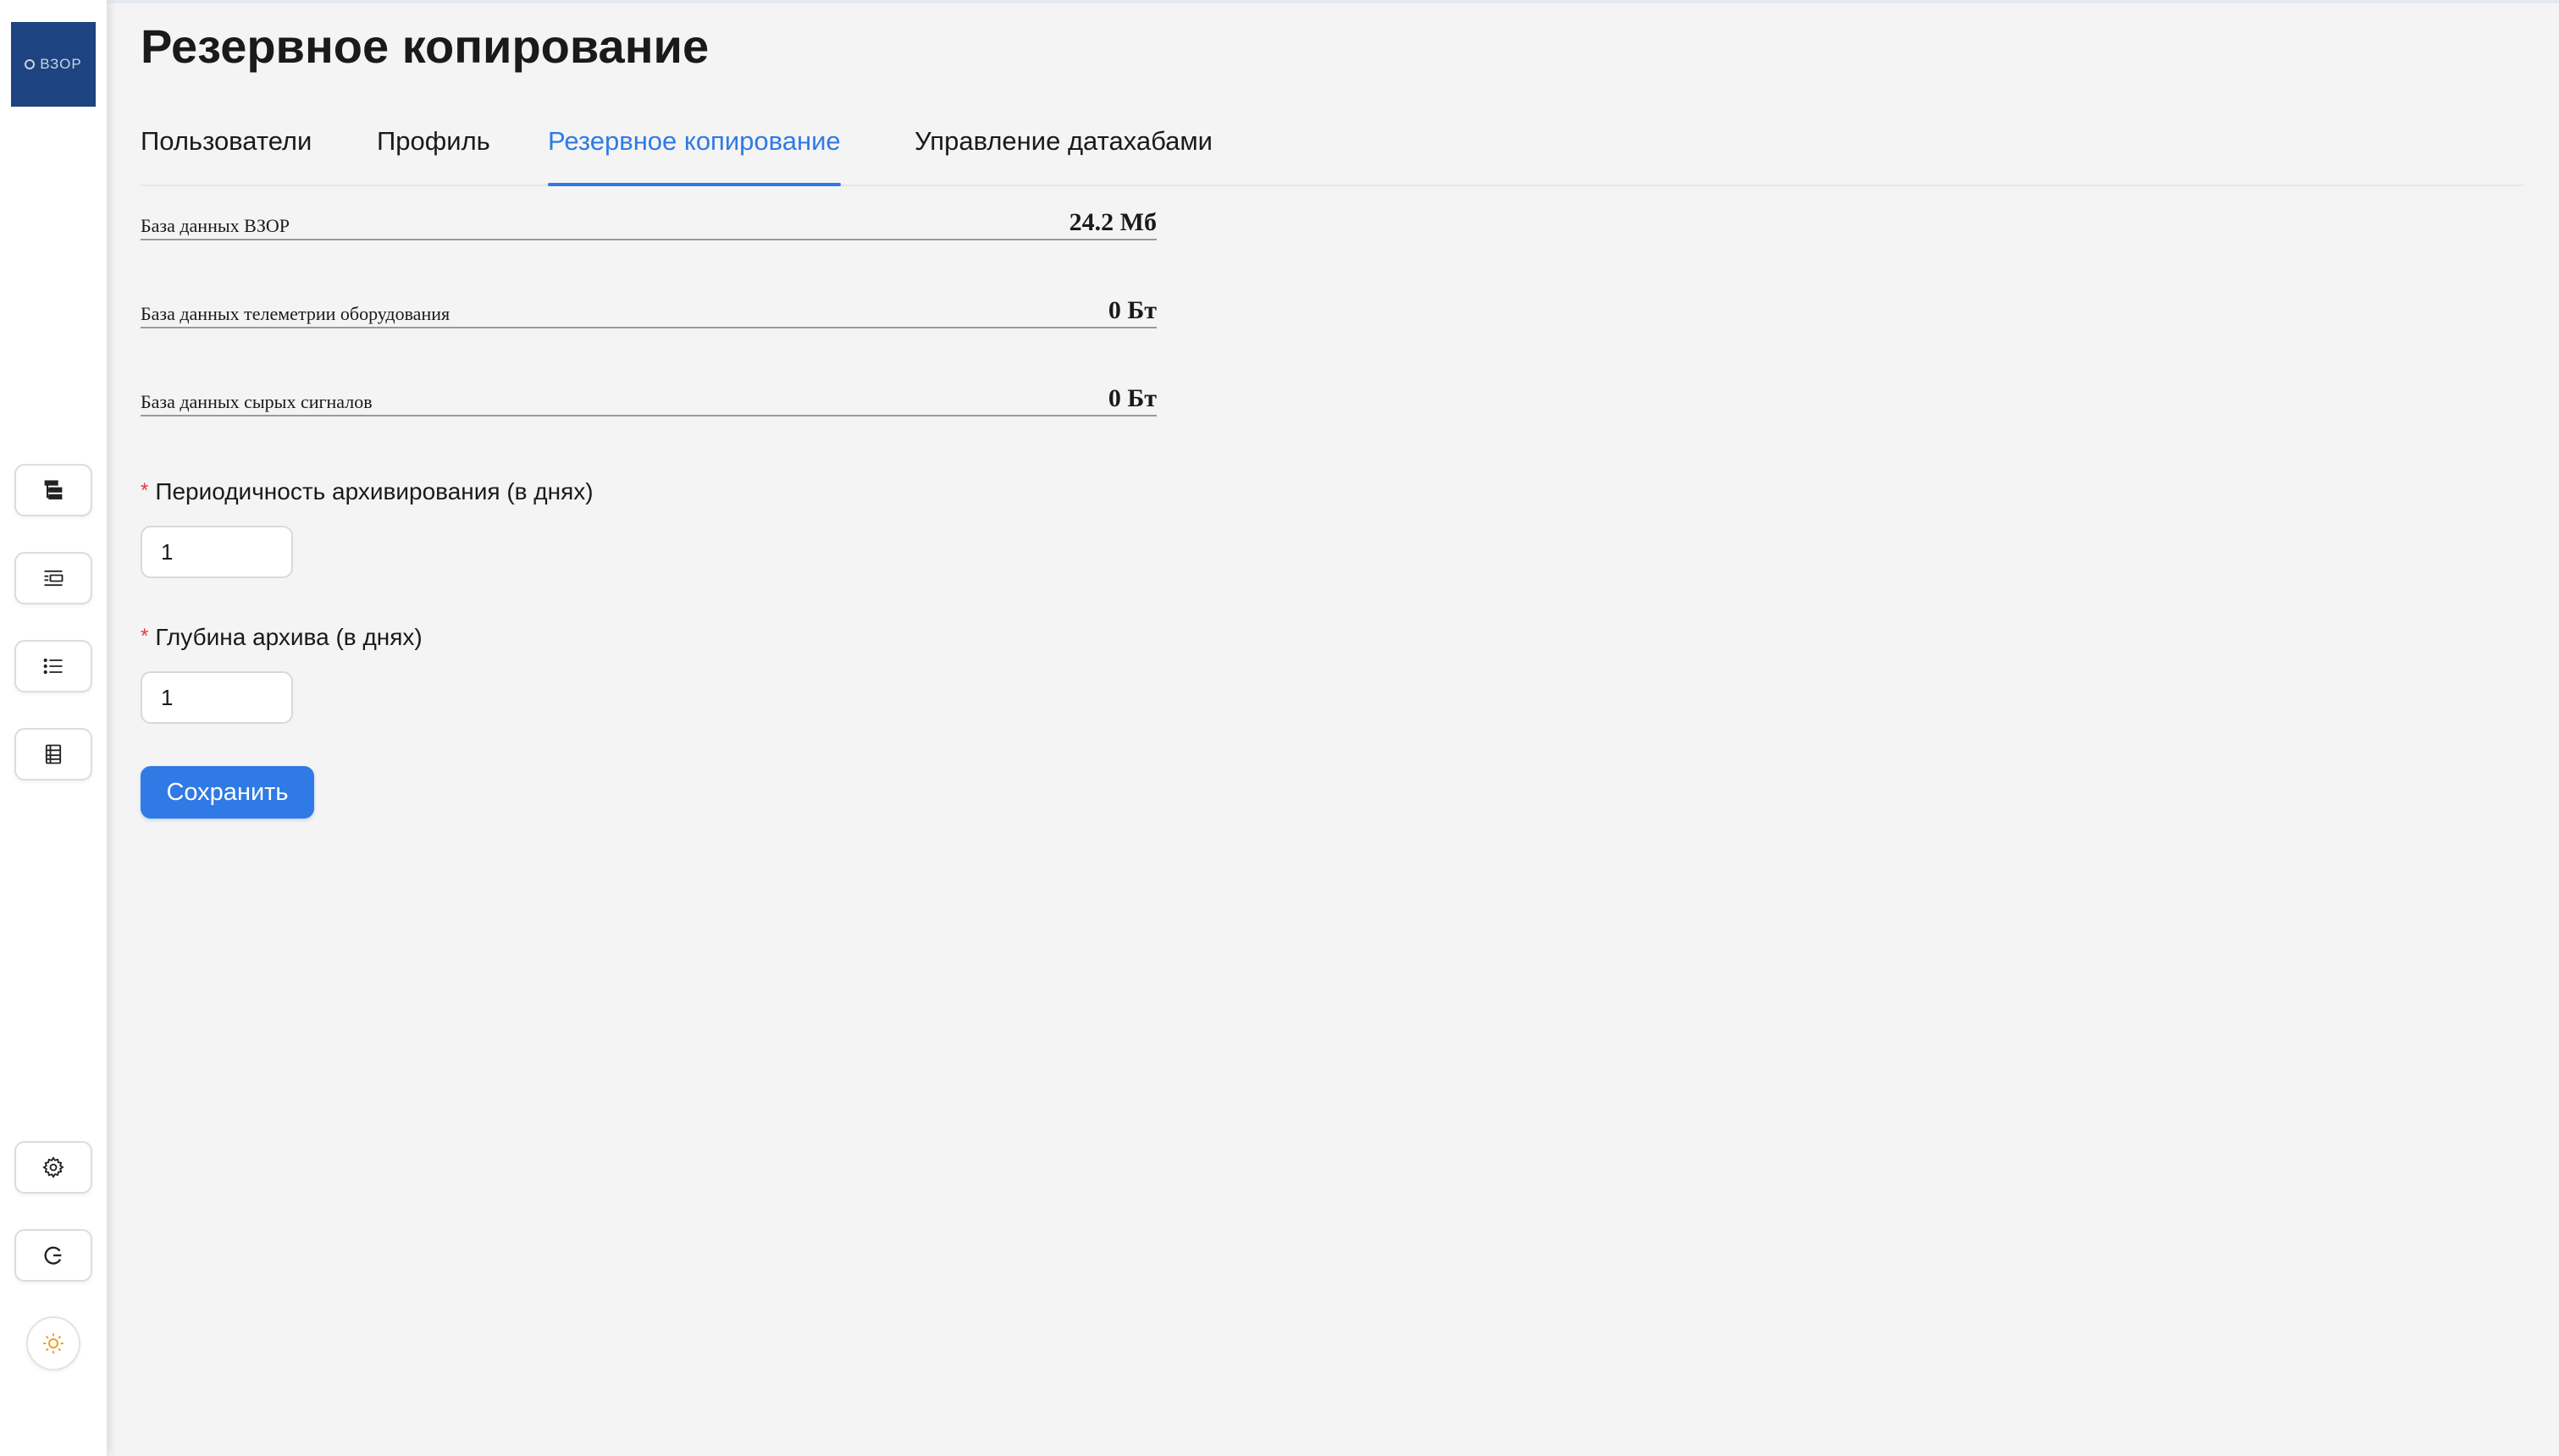  What do you see at coordinates (375, 491) in the screenshot?
I see `period-label-text: Периодичность архивирования (в днях)` at bounding box center [375, 491].